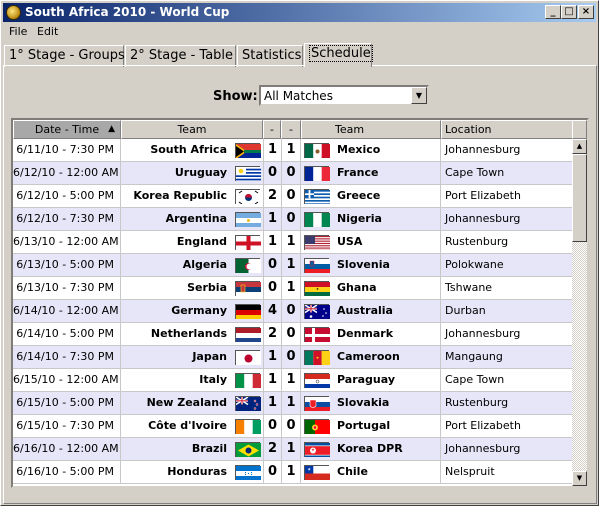  Describe the element at coordinates (388, 403) in the screenshot. I see `away-team-name: Slovakia` at that location.